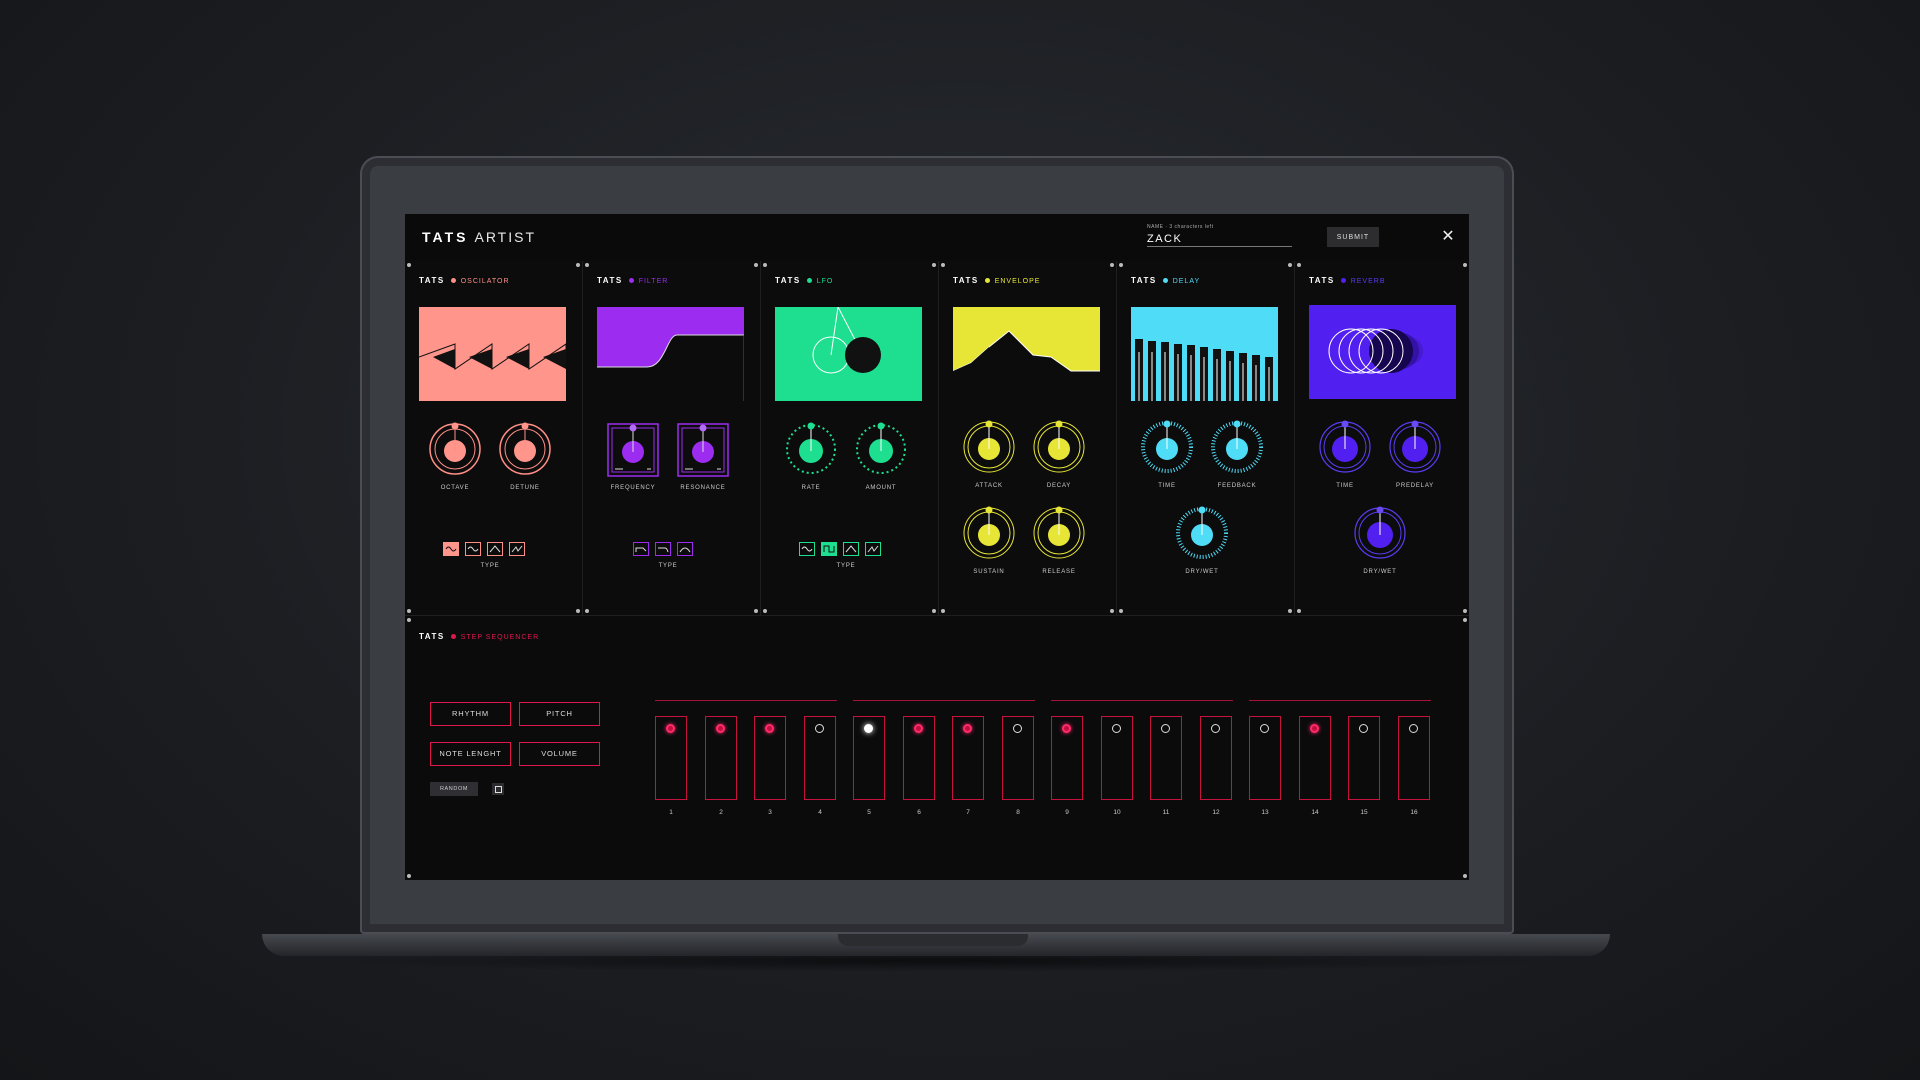 Image resolution: width=1920 pixels, height=1080 pixels. What do you see at coordinates (1415, 447) in the screenshot?
I see `predelay-knob` at bounding box center [1415, 447].